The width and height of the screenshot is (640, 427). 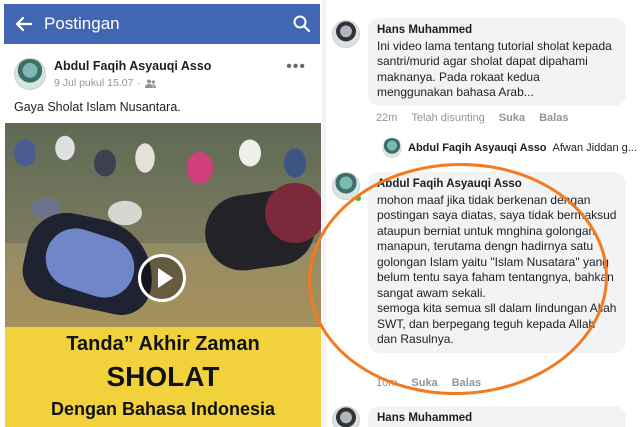 What do you see at coordinates (302, 24) in the screenshot?
I see `search-icon` at bounding box center [302, 24].